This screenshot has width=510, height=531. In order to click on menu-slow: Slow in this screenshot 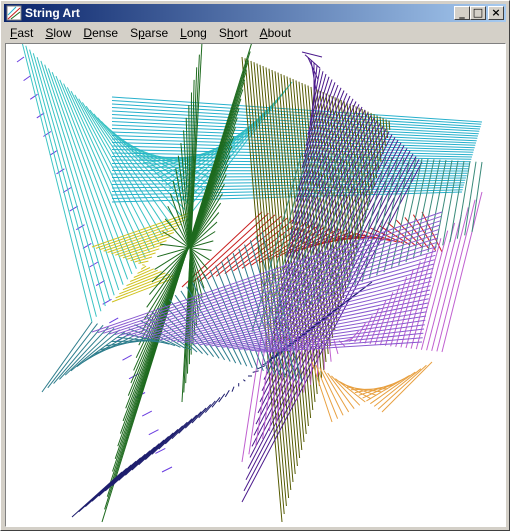, I will do `click(58, 33)`.